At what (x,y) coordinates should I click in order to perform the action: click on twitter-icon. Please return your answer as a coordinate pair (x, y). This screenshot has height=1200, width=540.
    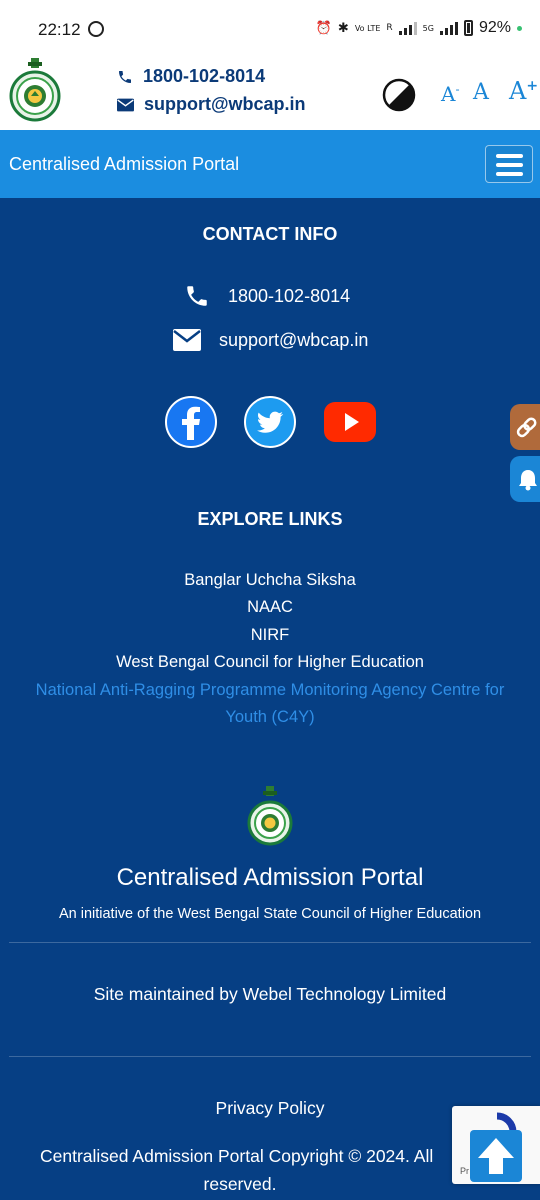
    Looking at the image, I should click on (270, 422).